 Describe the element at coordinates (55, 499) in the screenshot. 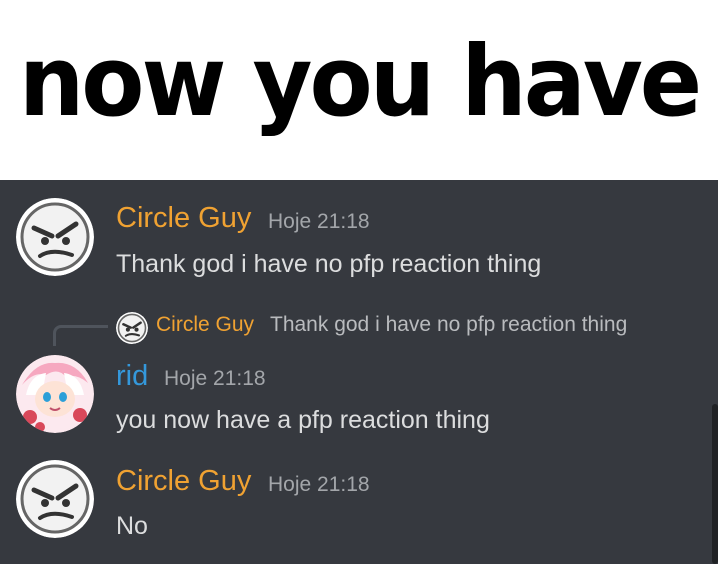

I see `angry-face-avatar-icon` at that location.